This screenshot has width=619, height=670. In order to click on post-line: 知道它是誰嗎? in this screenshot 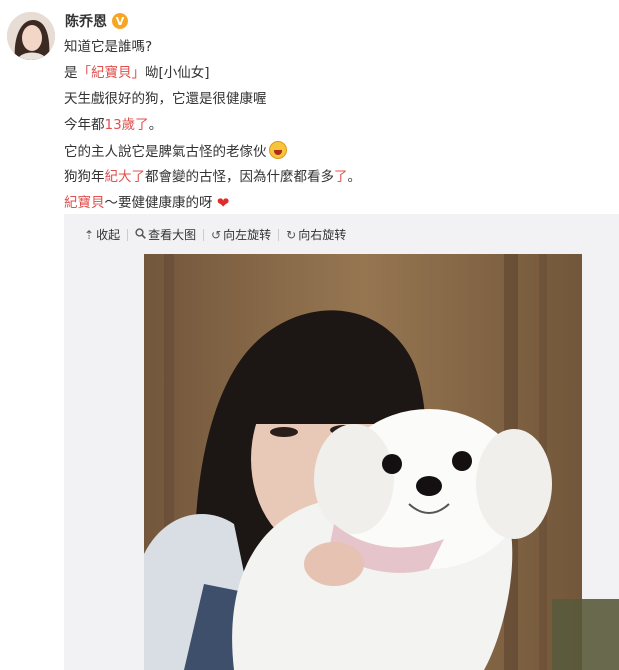, I will do `click(108, 47)`.